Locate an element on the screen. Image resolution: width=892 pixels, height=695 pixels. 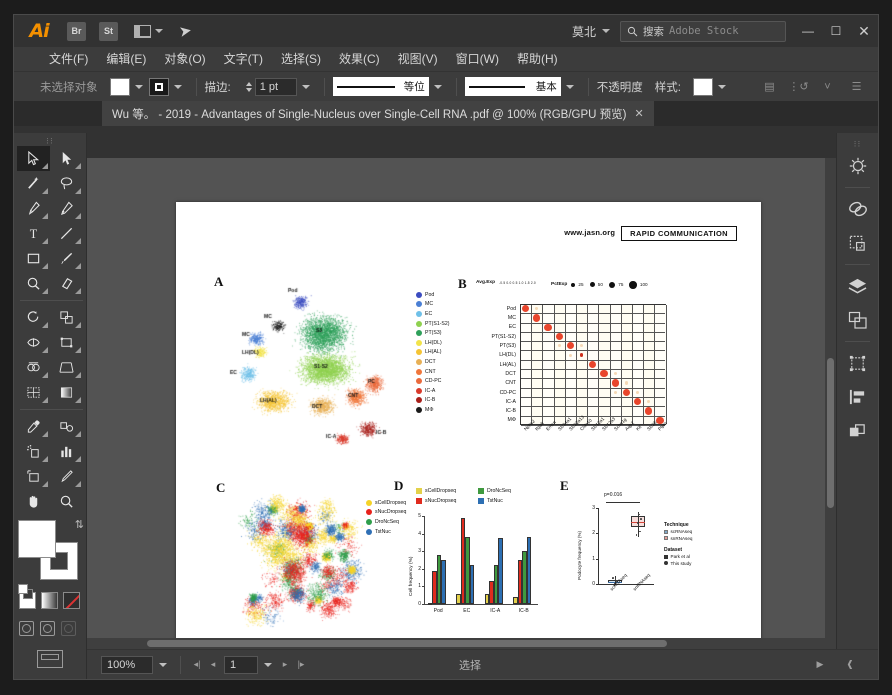
next-page-icon: ▸ is located at coordinates (285, 665).